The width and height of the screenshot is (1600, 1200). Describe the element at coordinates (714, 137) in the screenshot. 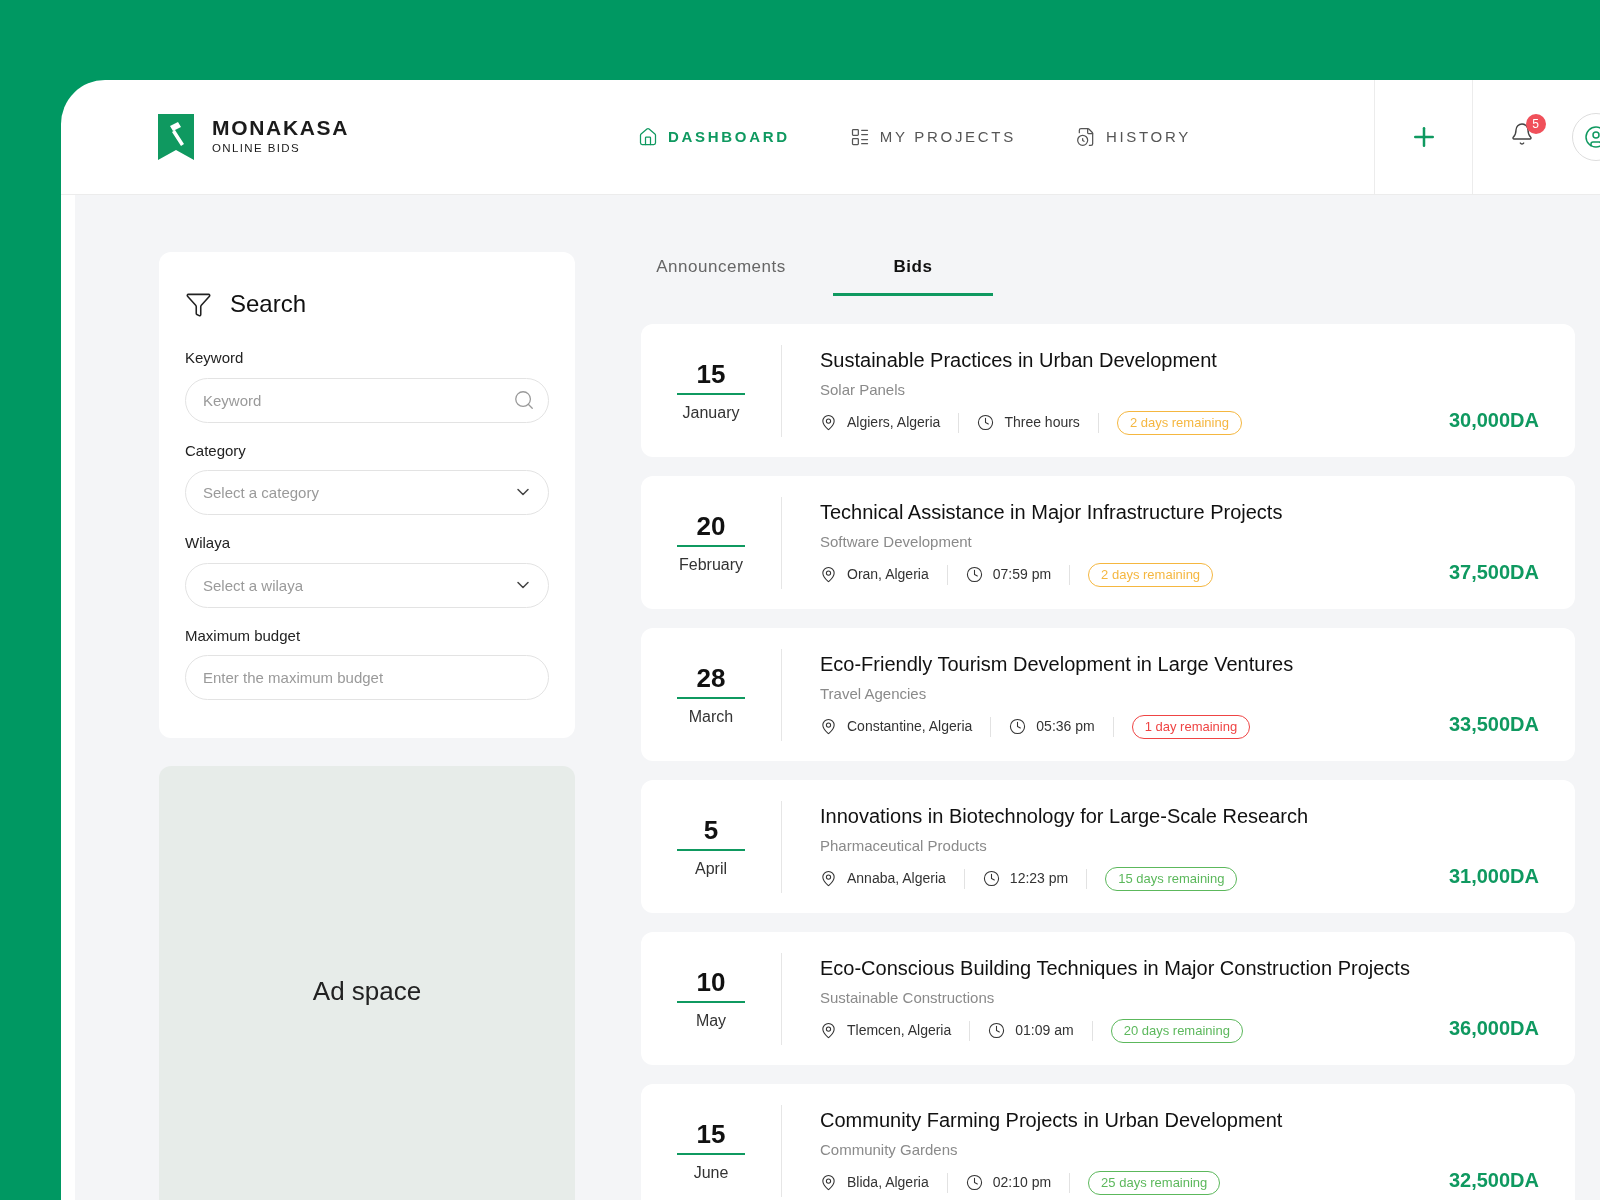

I see `nav-link: DASHBOARD` at that location.